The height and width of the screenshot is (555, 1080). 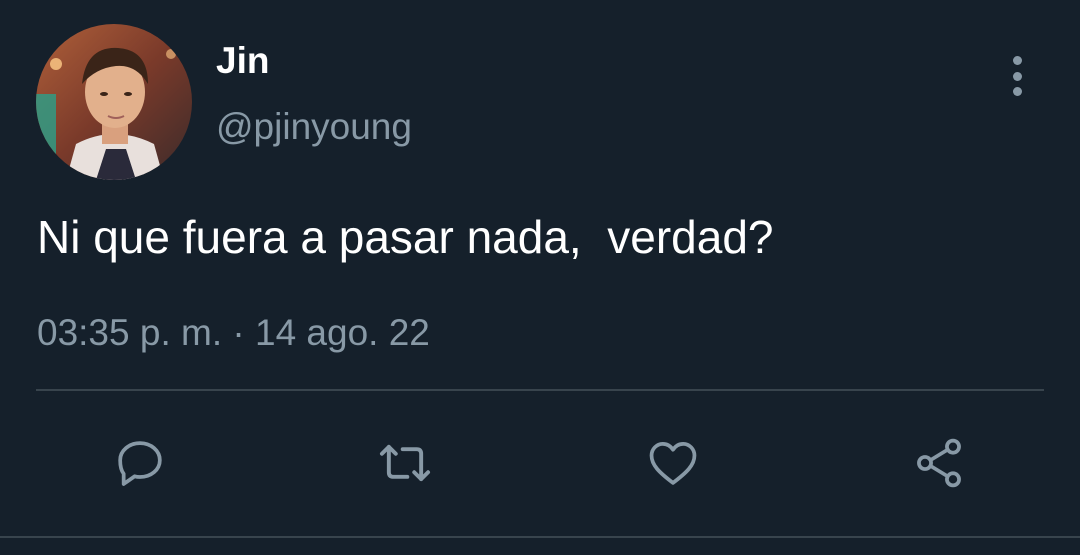 I want to click on like-icon, so click(x=673, y=463).